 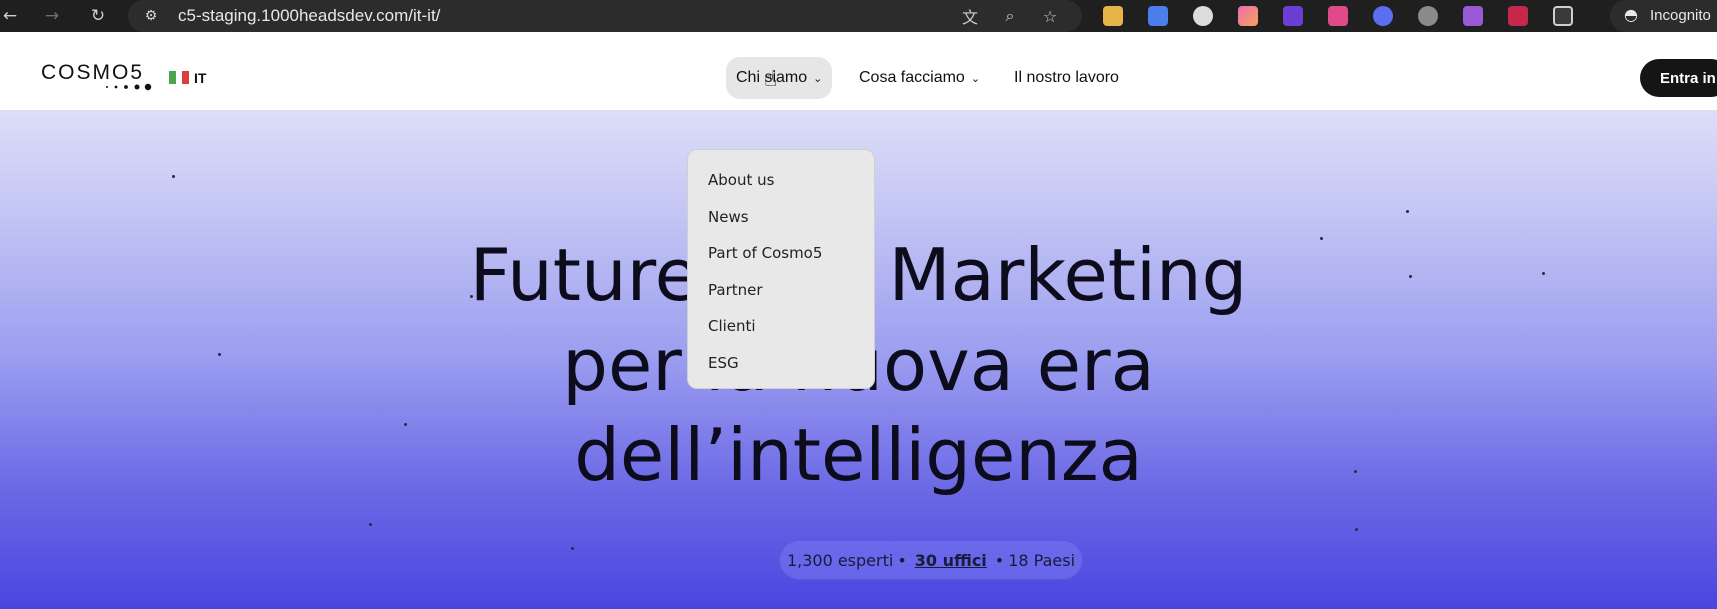 I want to click on url-text: c5-staging.1000headsdev.com/it-it/, so click(x=309, y=16).